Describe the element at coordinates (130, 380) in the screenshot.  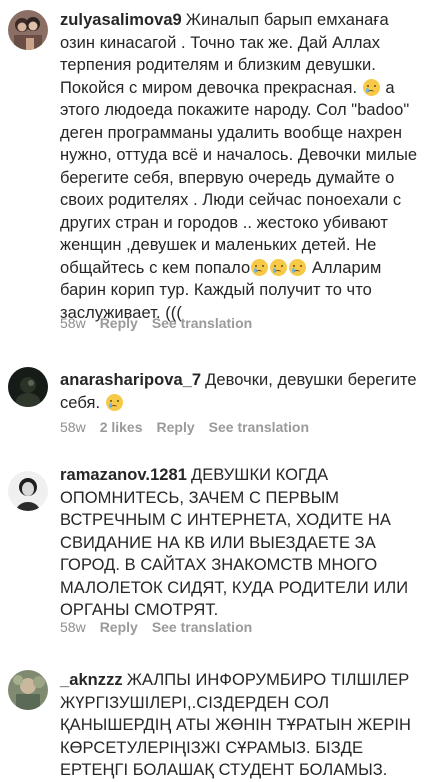
I see `username: anarasharipova_7` at that location.